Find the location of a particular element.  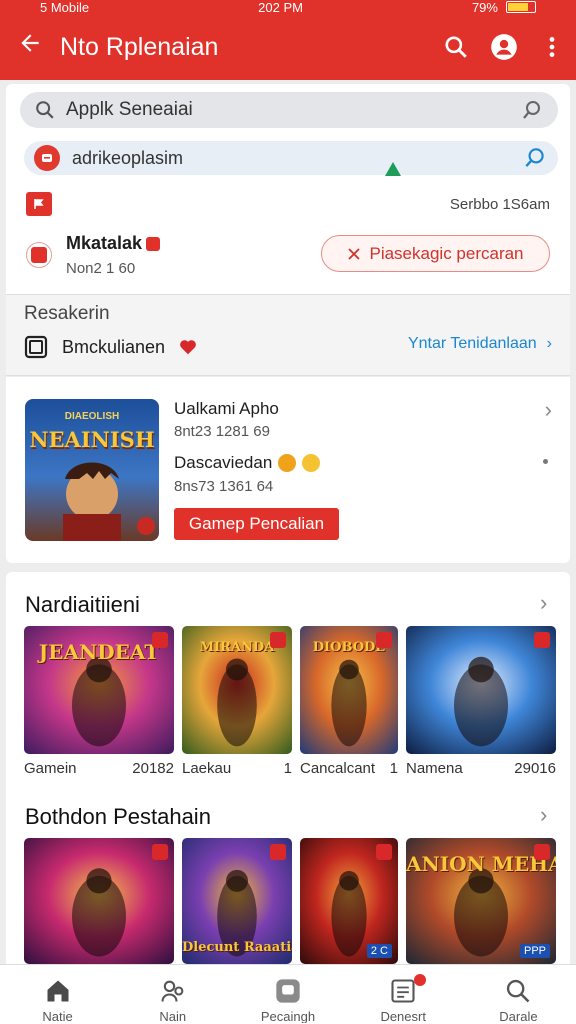

nav-home: Natie is located at coordinates (57, 994).